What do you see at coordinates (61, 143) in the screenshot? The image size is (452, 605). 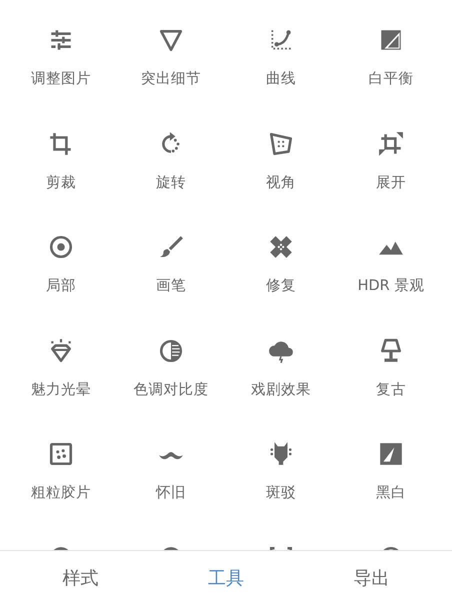 I see `crop-icon` at bounding box center [61, 143].